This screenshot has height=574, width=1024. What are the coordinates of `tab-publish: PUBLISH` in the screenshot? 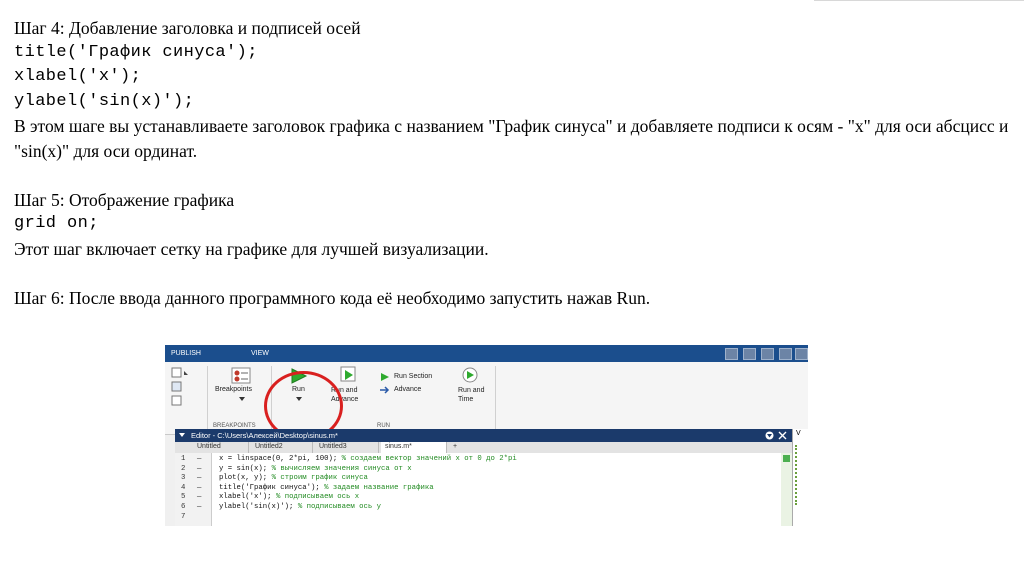 It's located at (186, 353).